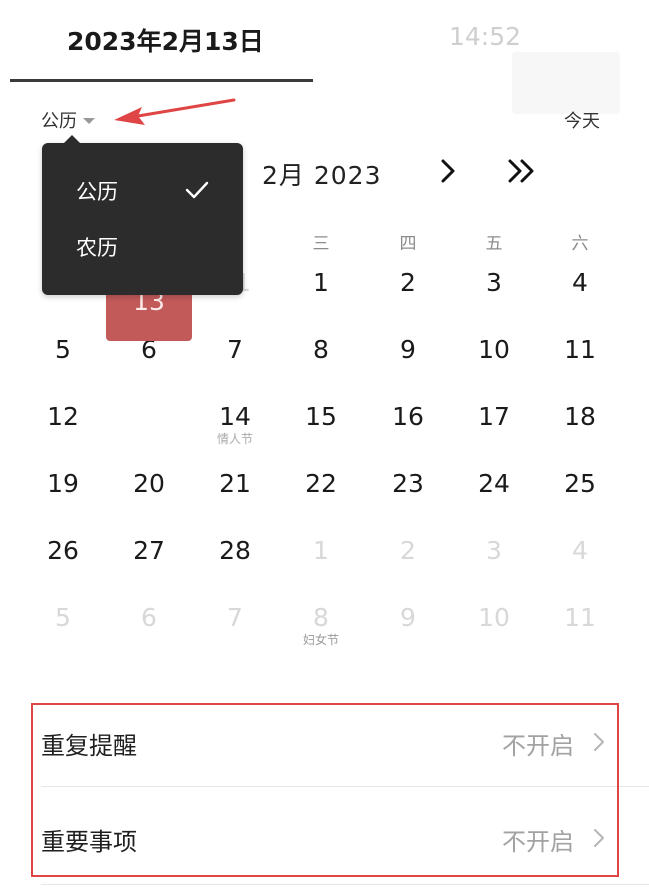  I want to click on calendar-day: 20, so click(149, 491).